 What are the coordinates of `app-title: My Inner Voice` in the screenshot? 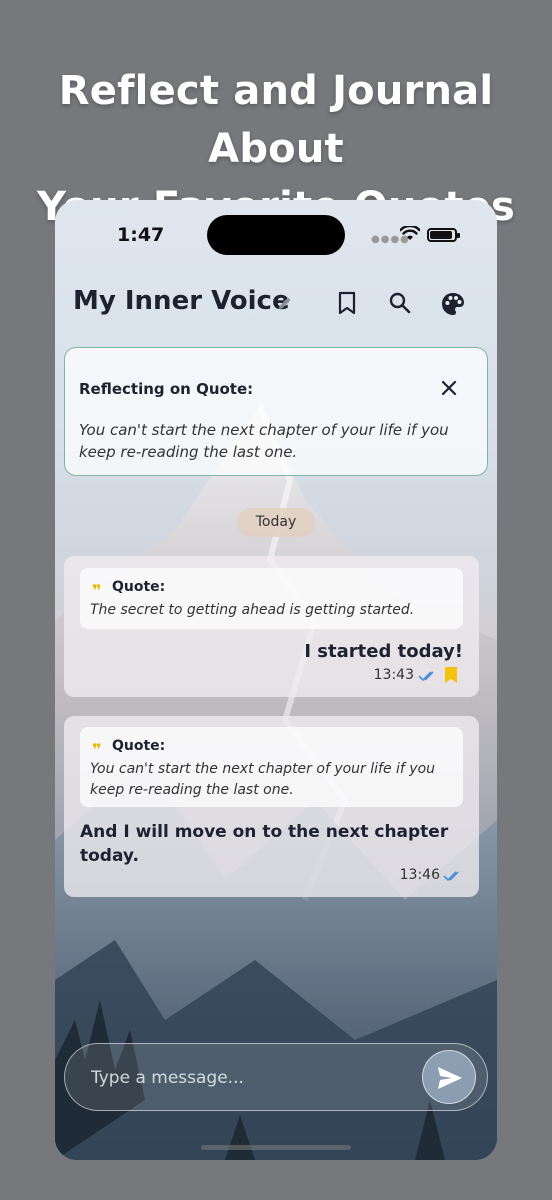 It's located at (181, 301).